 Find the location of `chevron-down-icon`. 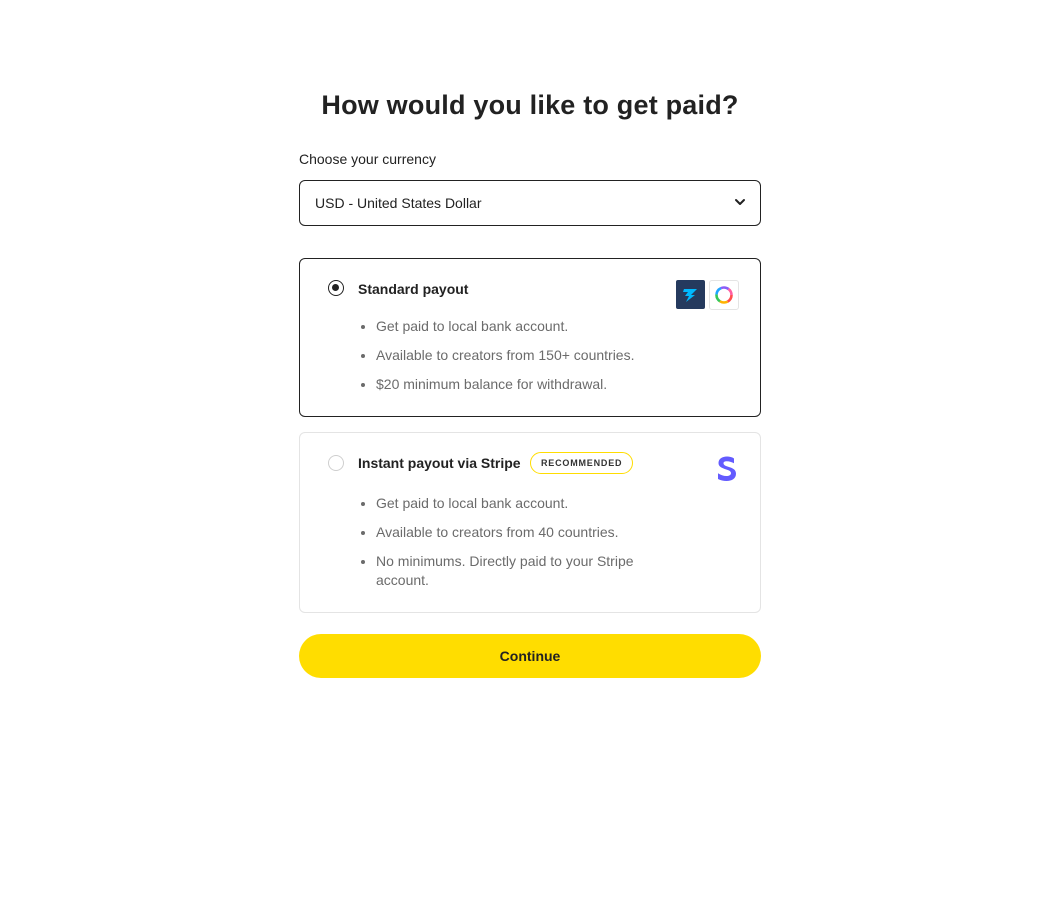

chevron-down-icon is located at coordinates (740, 202).